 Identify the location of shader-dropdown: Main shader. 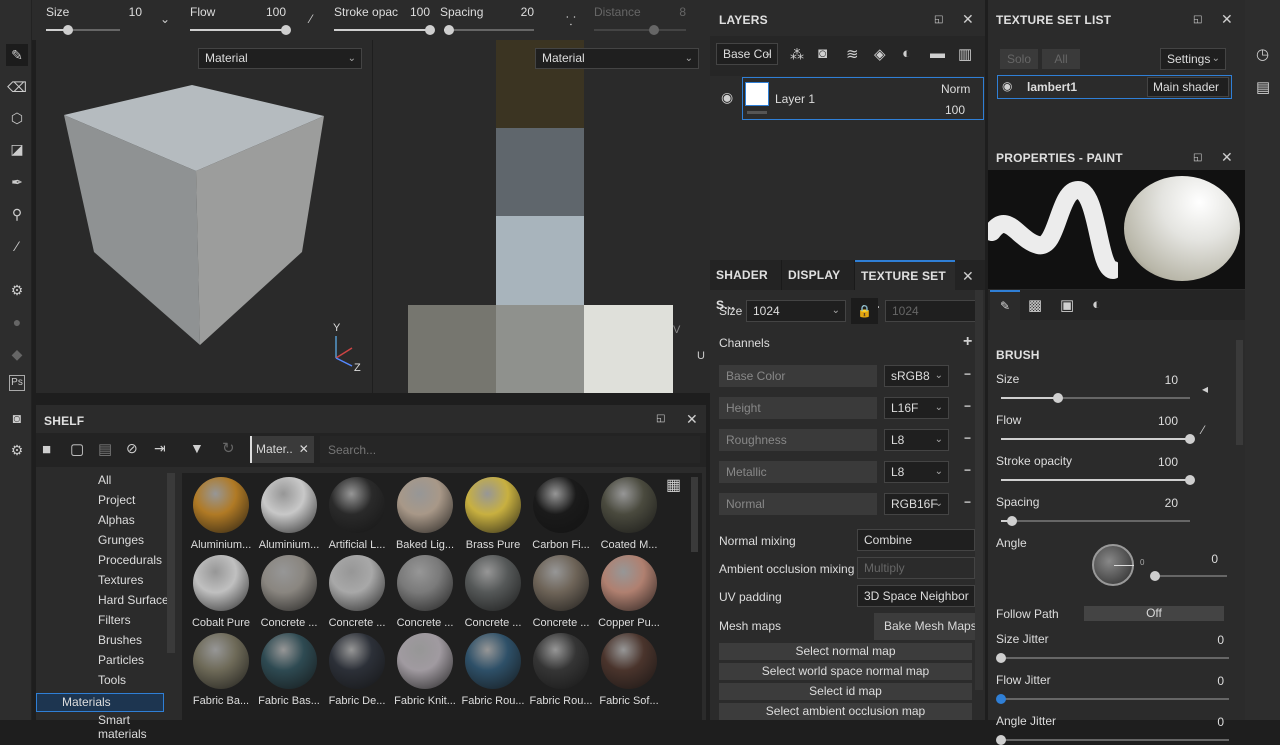
(1188, 87).